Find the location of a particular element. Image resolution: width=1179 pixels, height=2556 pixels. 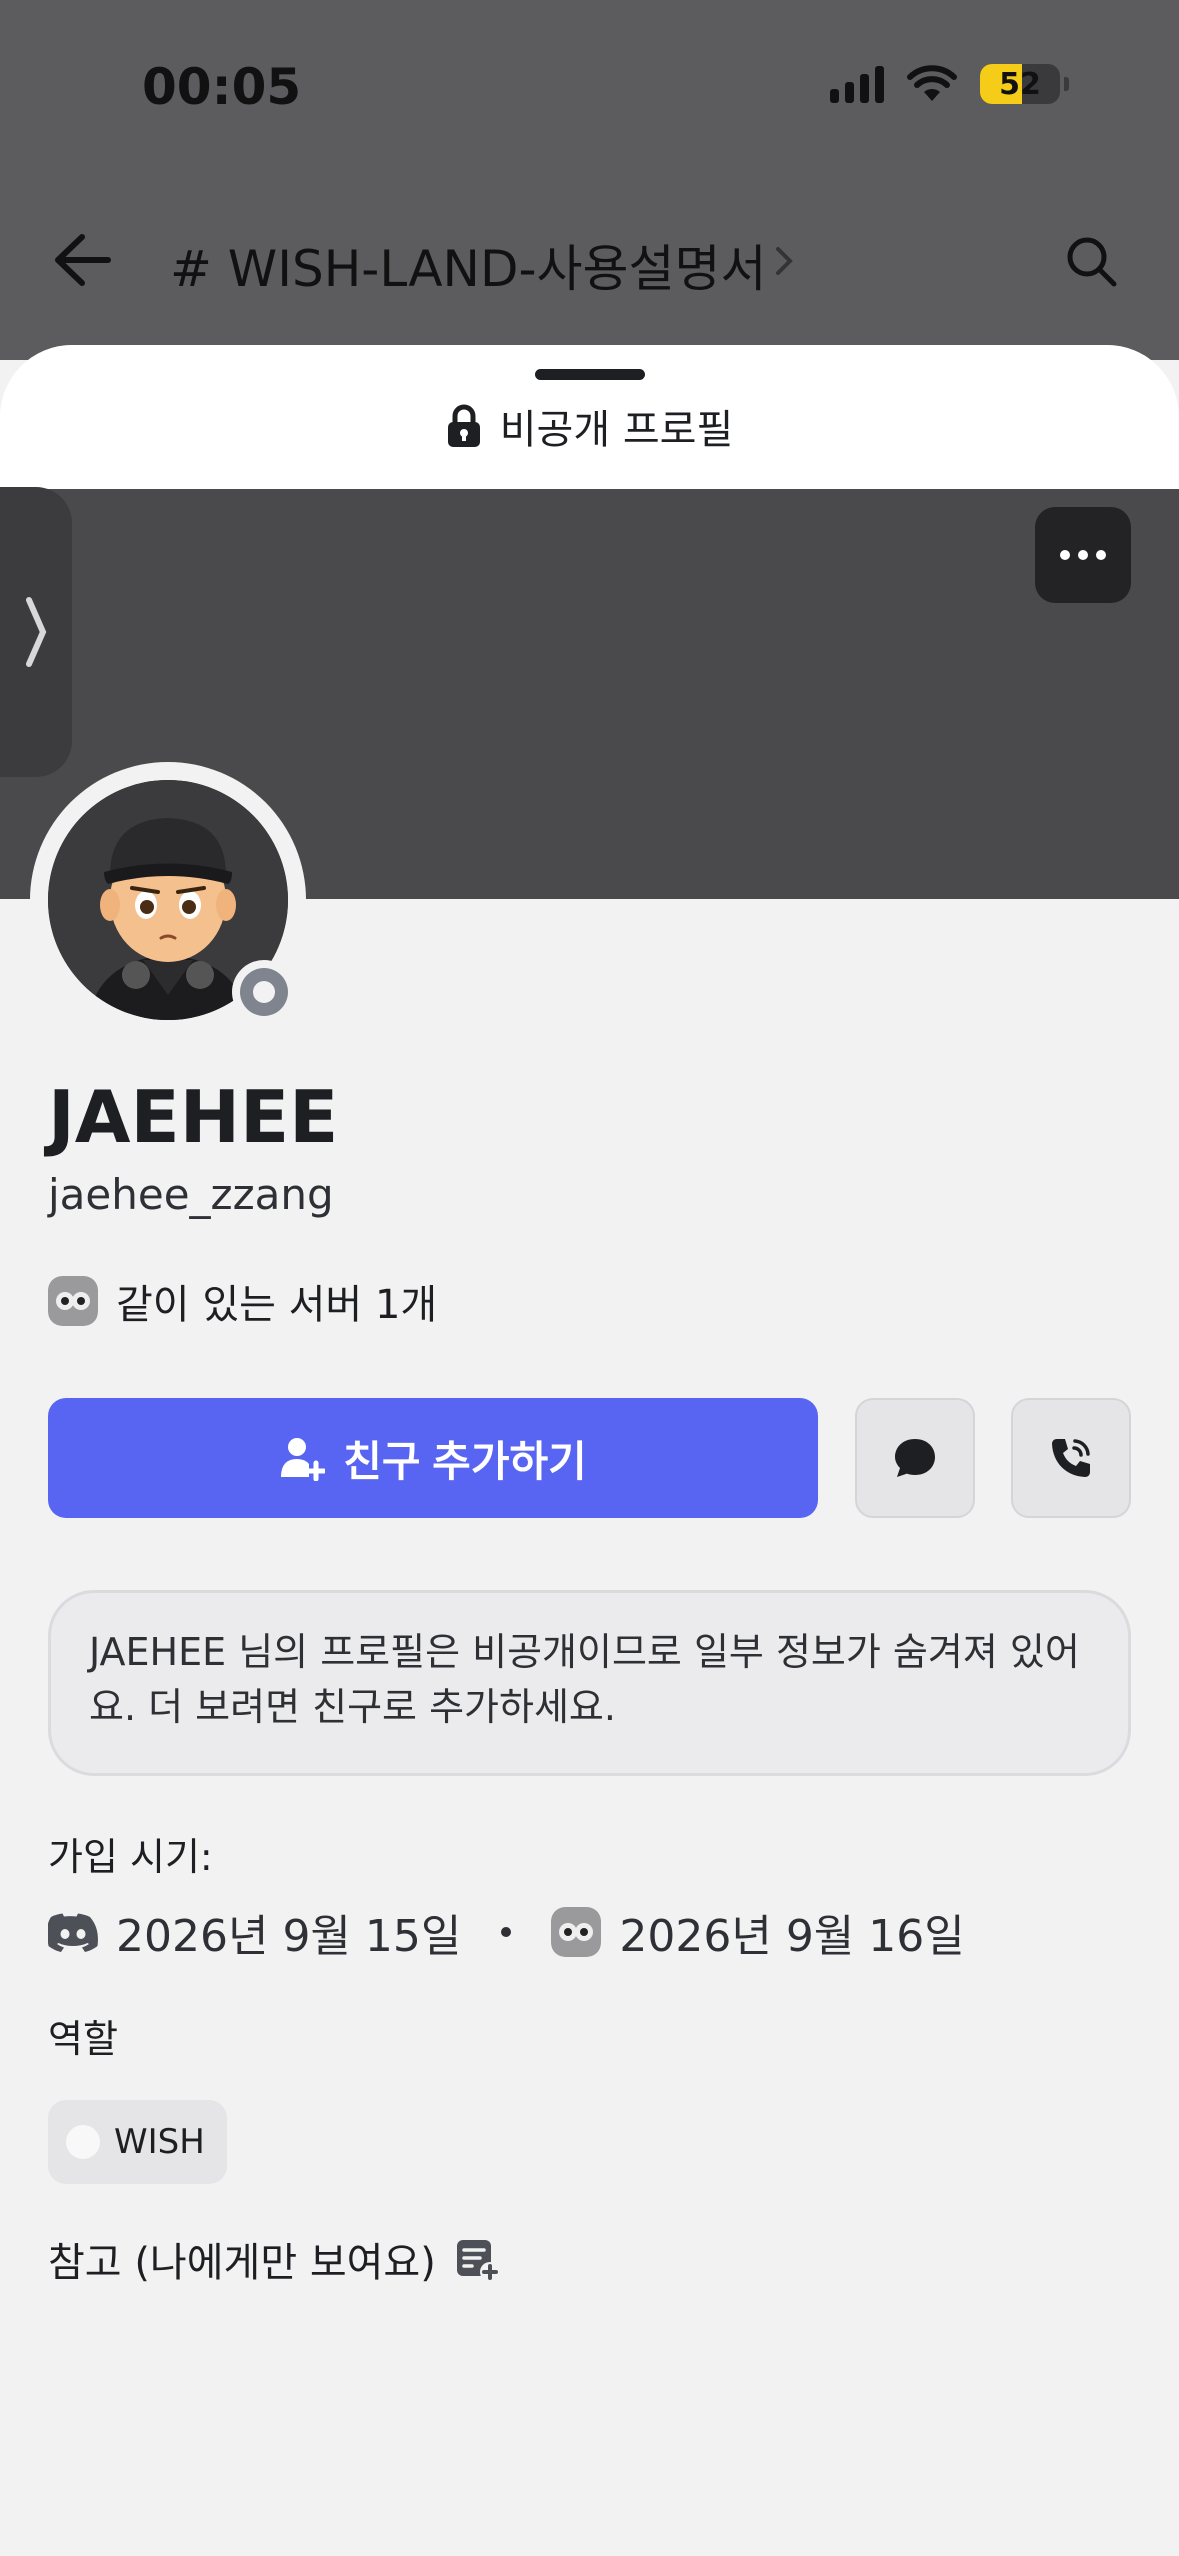

chat-bubble-icon is located at coordinates (915, 1458).